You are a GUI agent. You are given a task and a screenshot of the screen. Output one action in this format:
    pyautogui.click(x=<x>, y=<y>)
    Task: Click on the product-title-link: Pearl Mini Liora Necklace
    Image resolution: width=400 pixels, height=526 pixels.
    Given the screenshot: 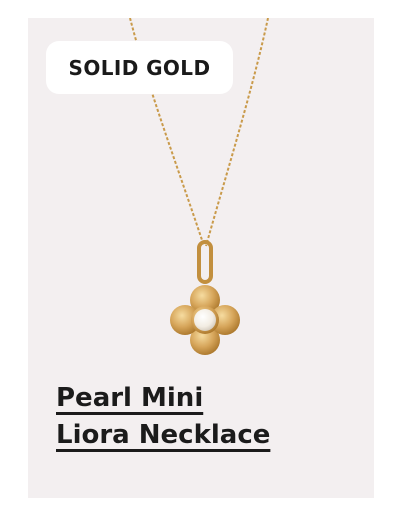 What is the action you would take?
    pyautogui.click(x=163, y=417)
    